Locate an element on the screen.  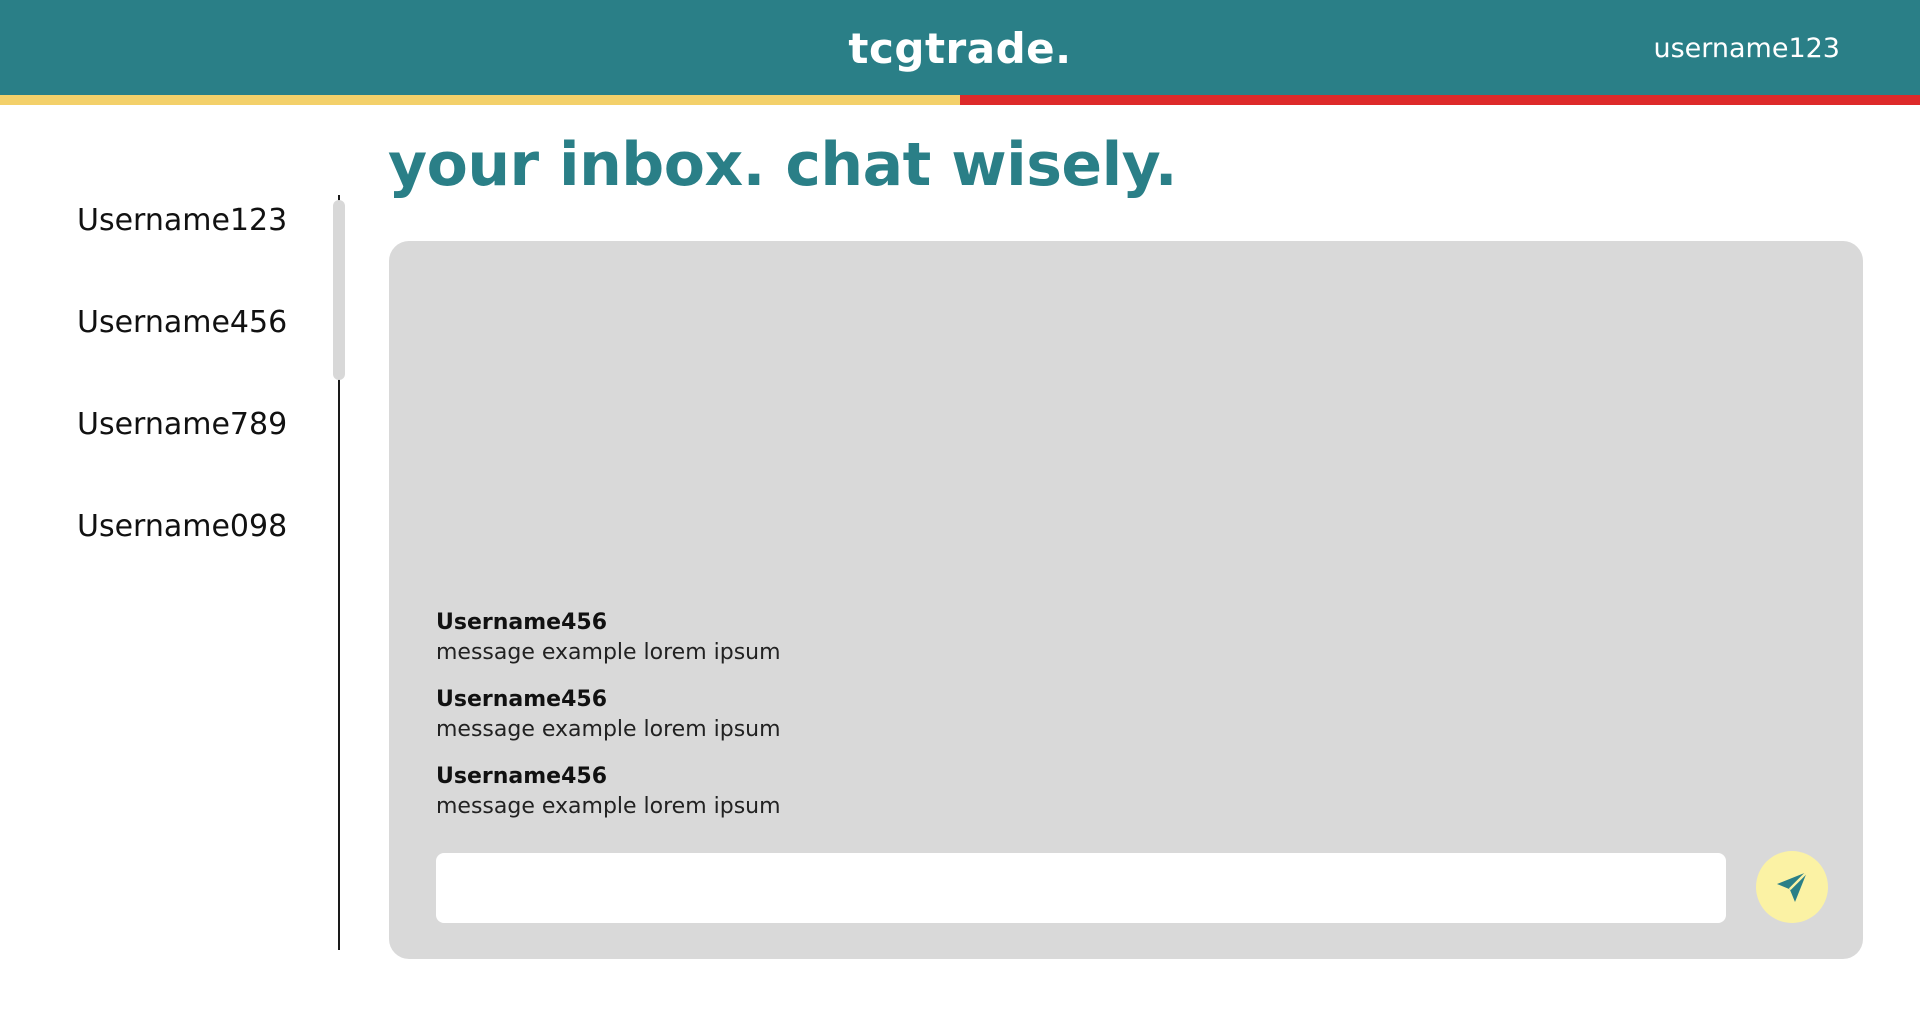
sidebar-item-username098: Username098 is located at coordinates (182, 526).